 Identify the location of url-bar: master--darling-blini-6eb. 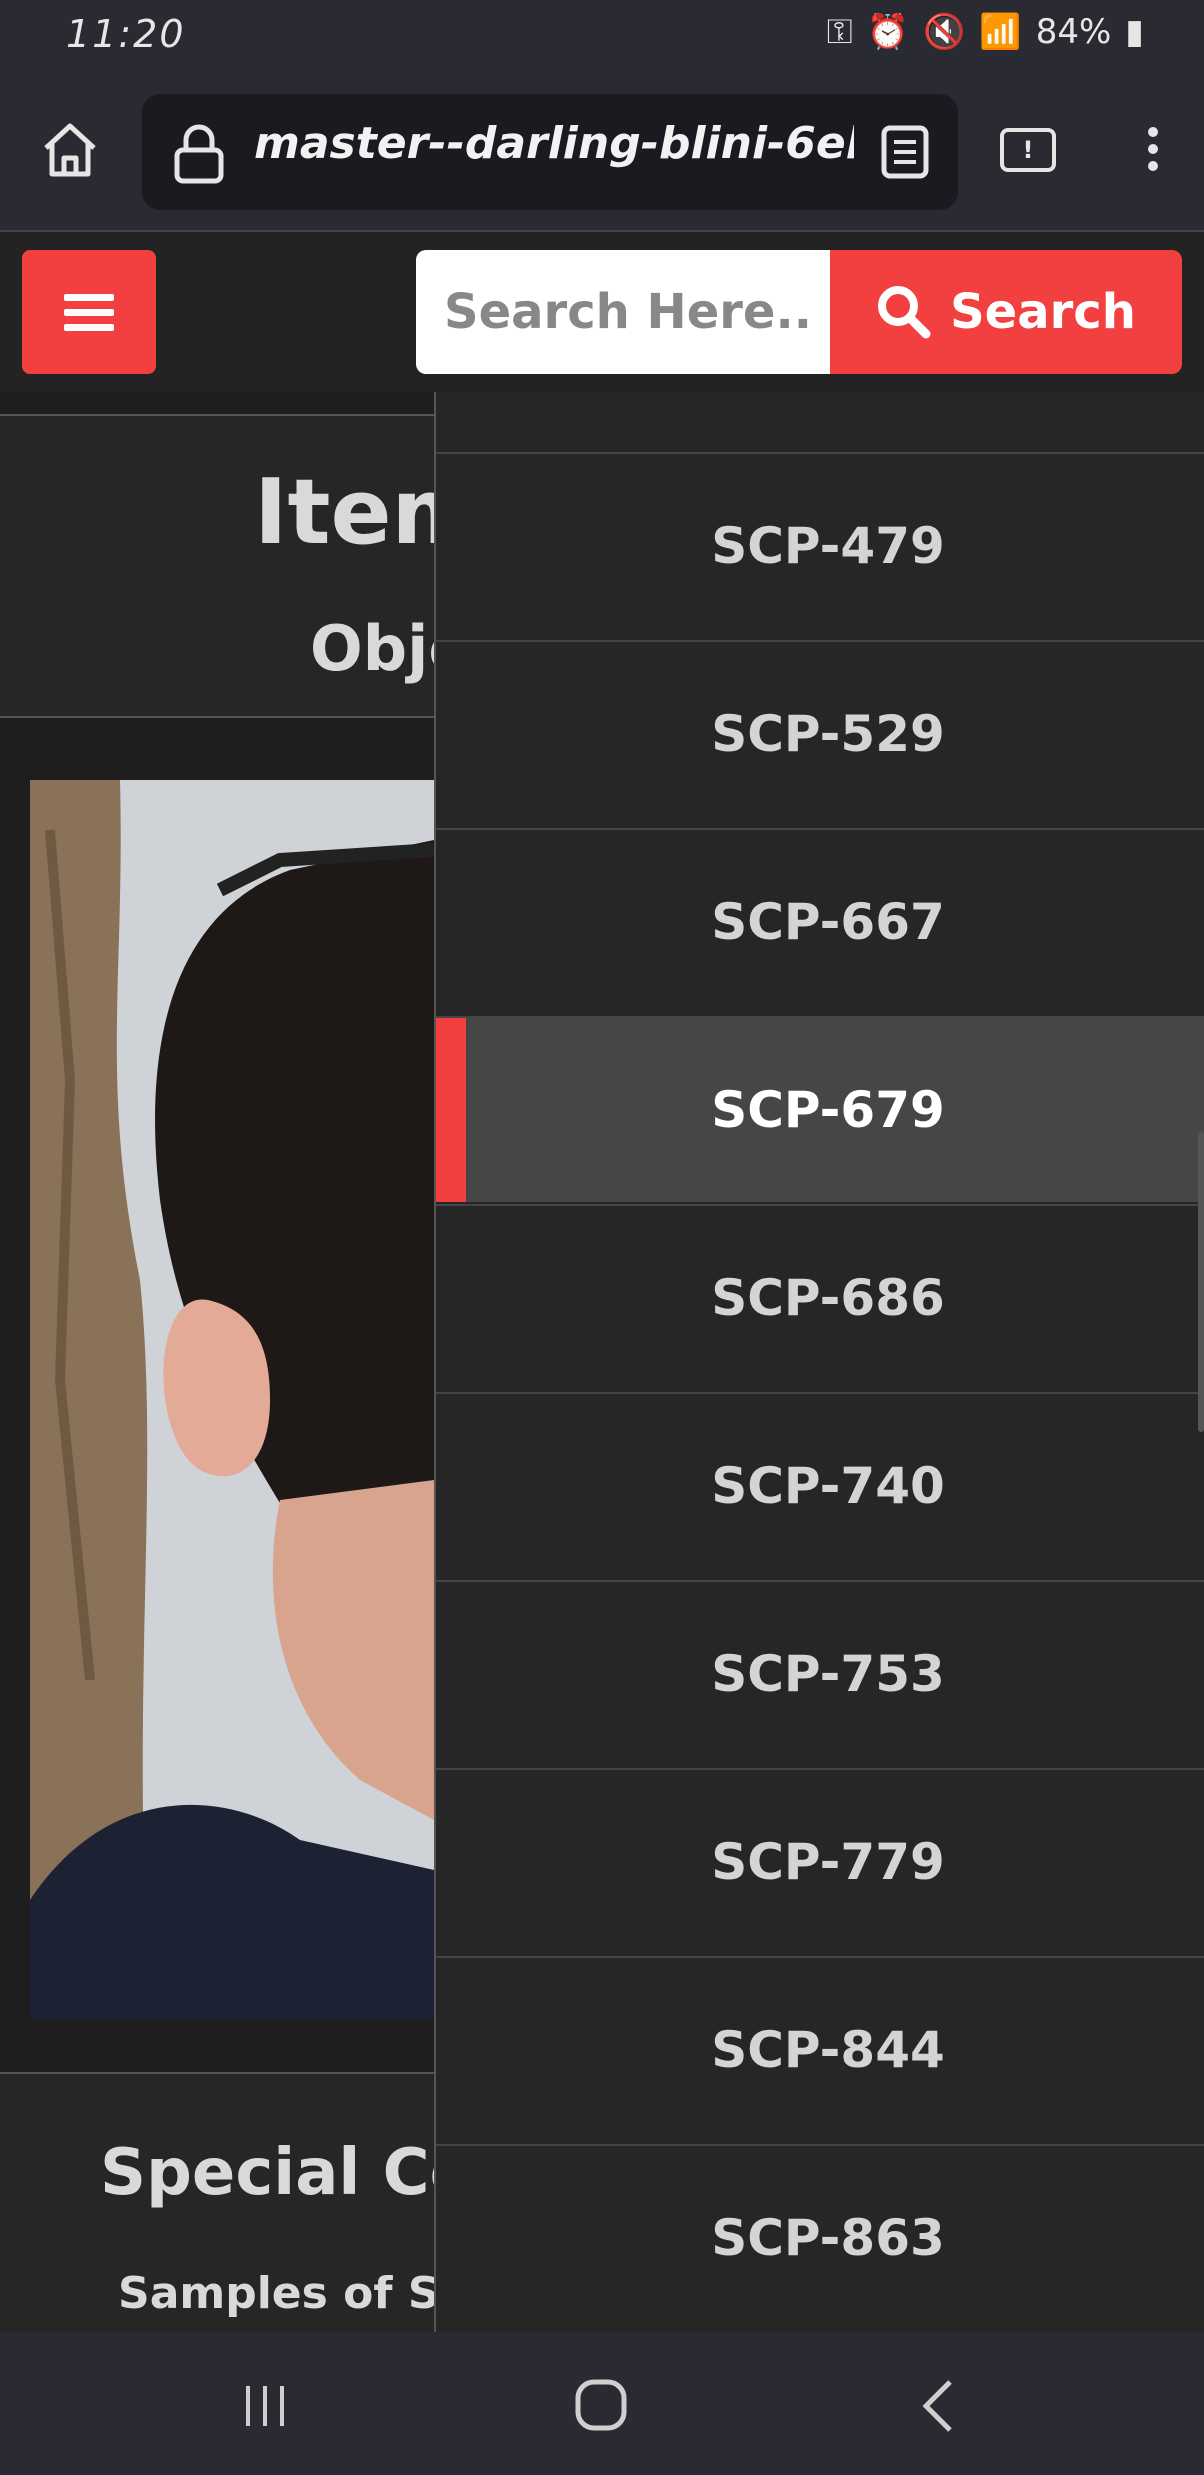
(550, 152).